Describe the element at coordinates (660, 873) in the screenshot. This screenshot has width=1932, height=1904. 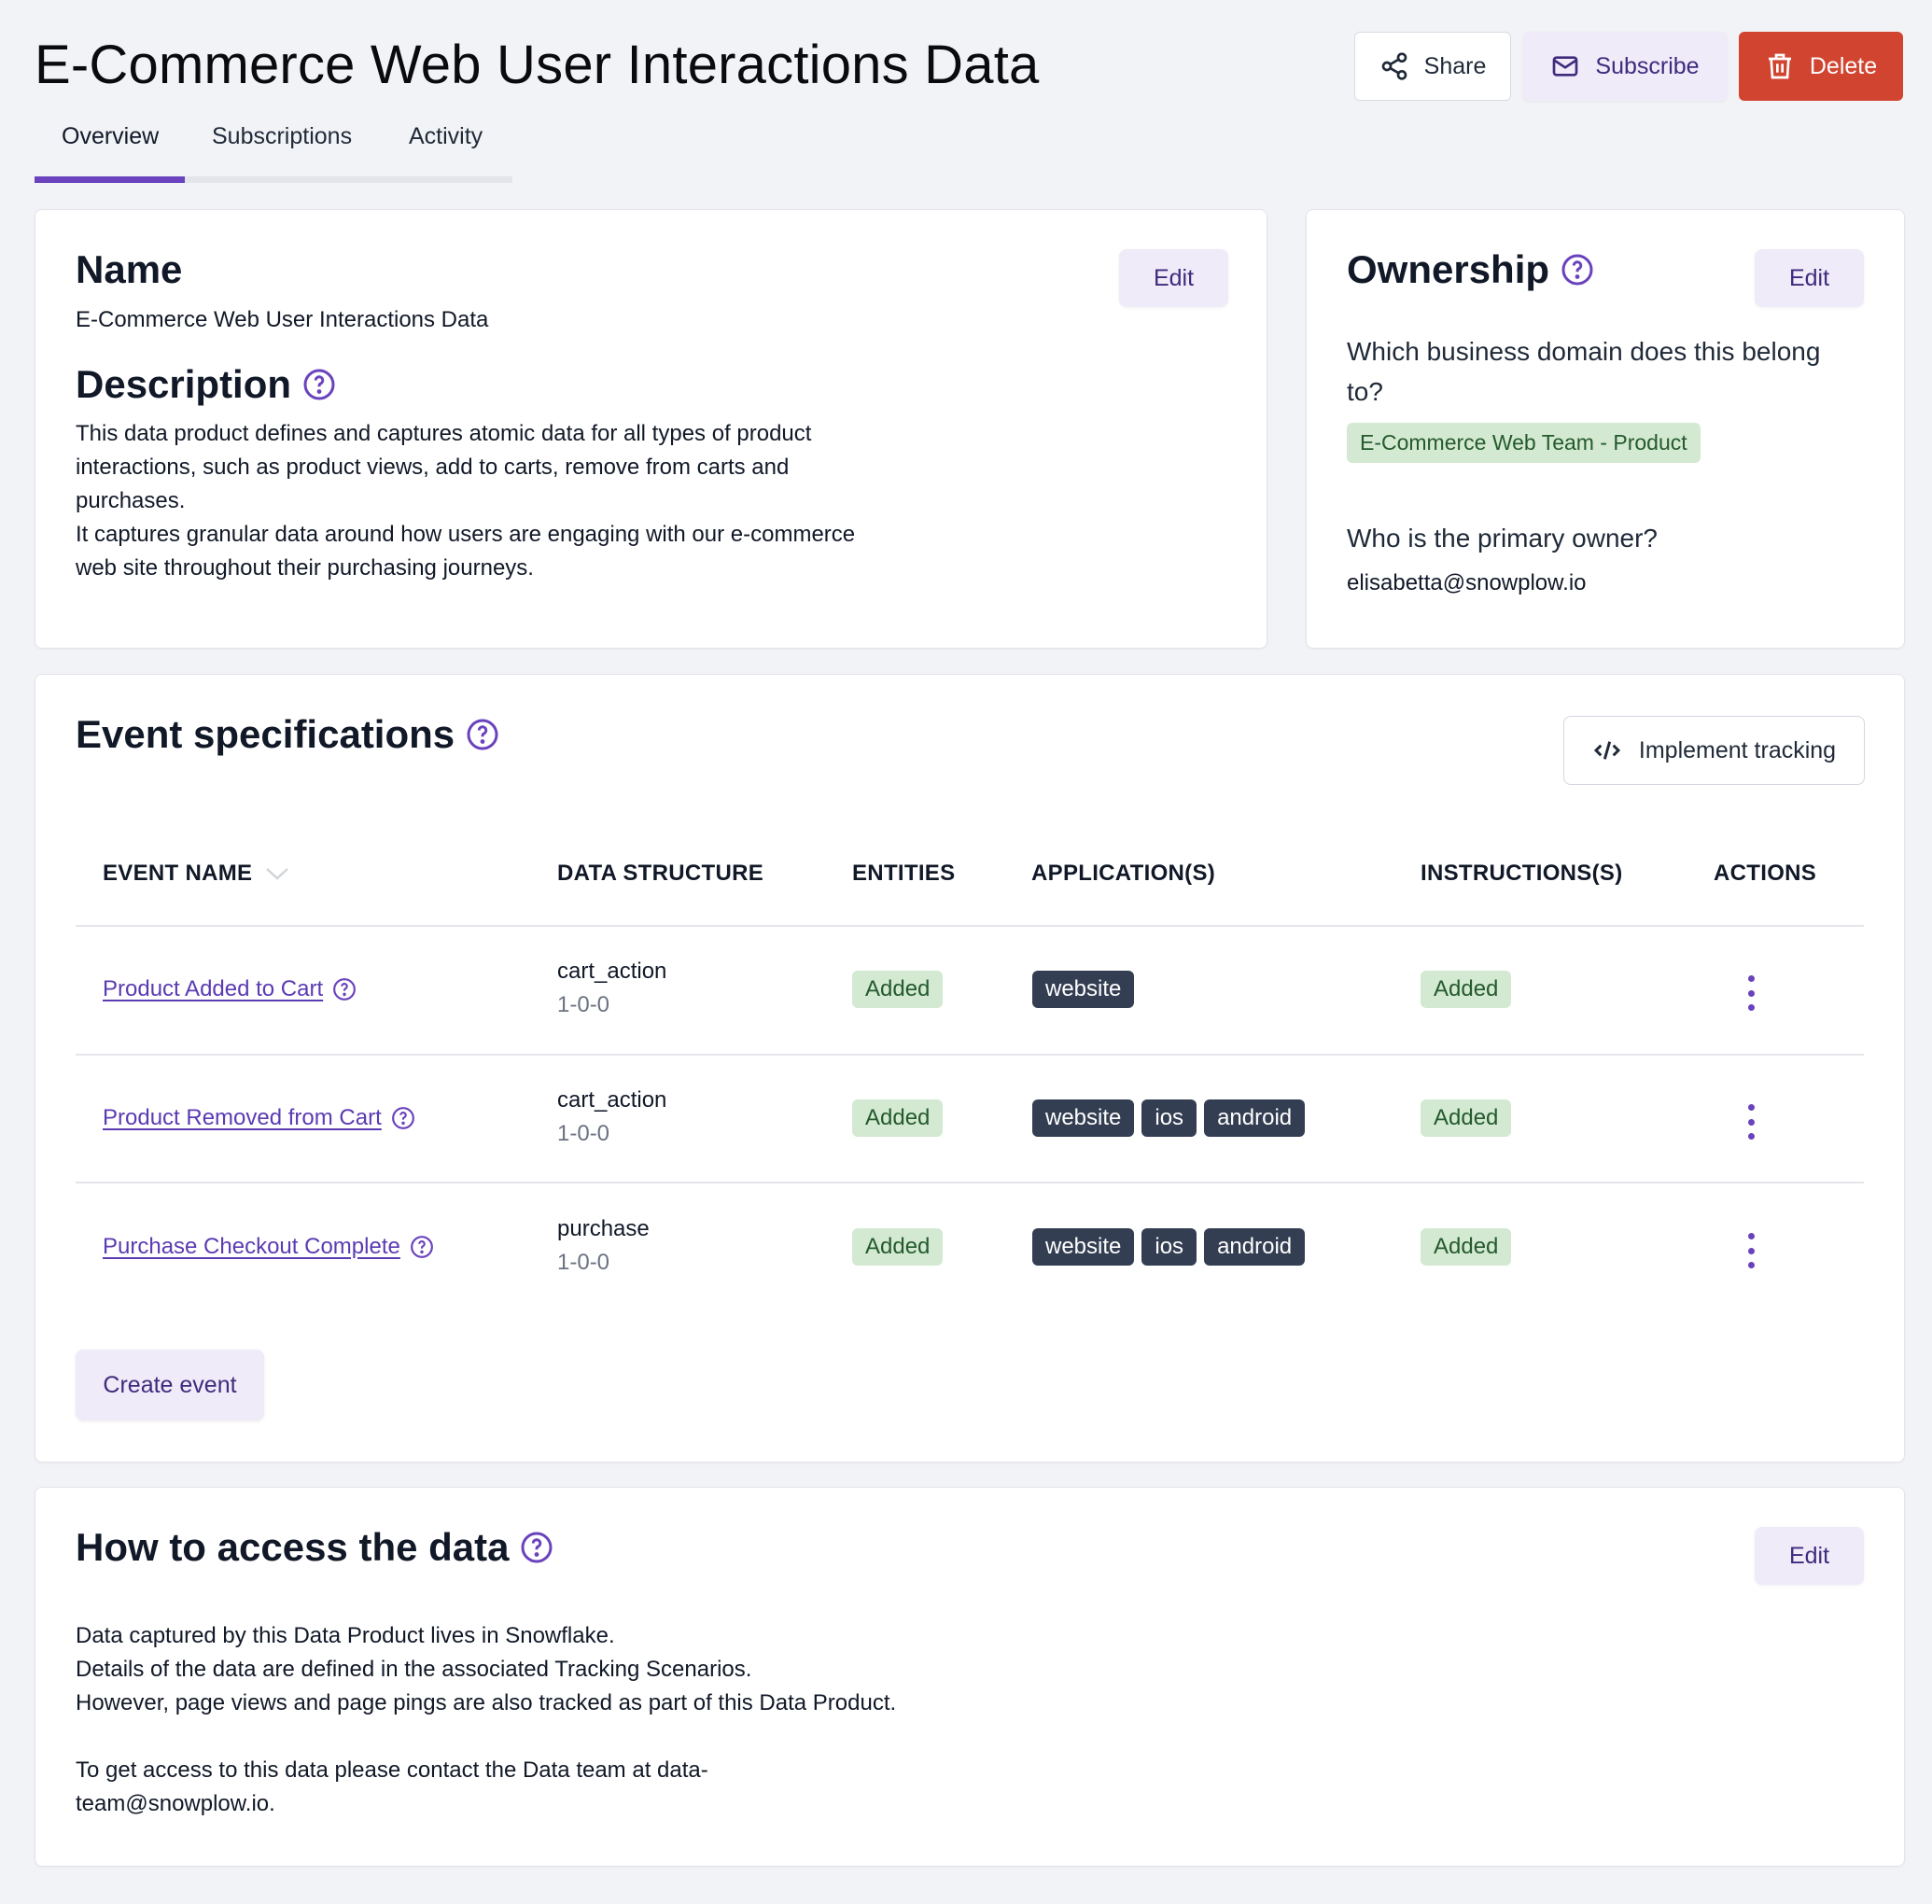
I see `col-data-structure: DATA STRUCTURE` at that location.